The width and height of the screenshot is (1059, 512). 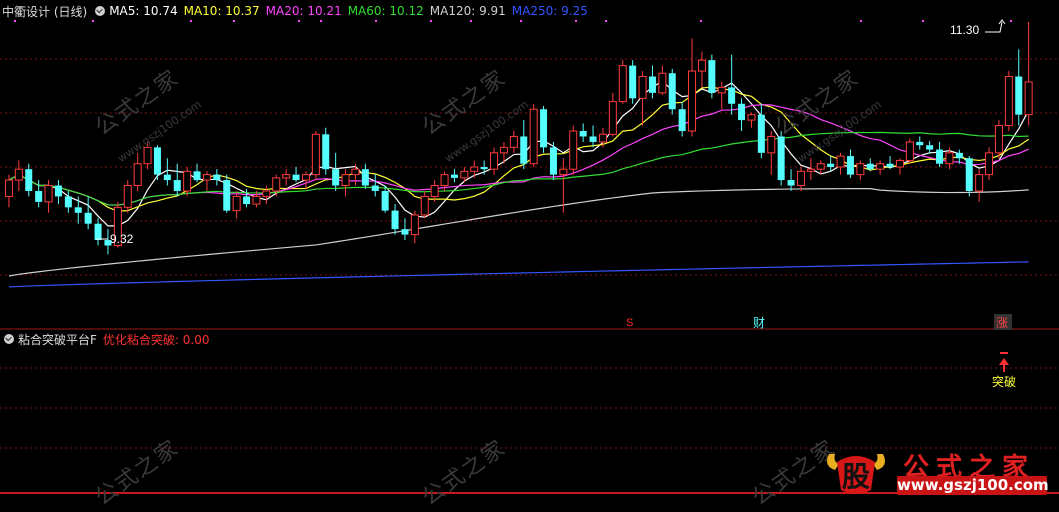 I want to click on high-price-label: 11.30, so click(x=964, y=30).